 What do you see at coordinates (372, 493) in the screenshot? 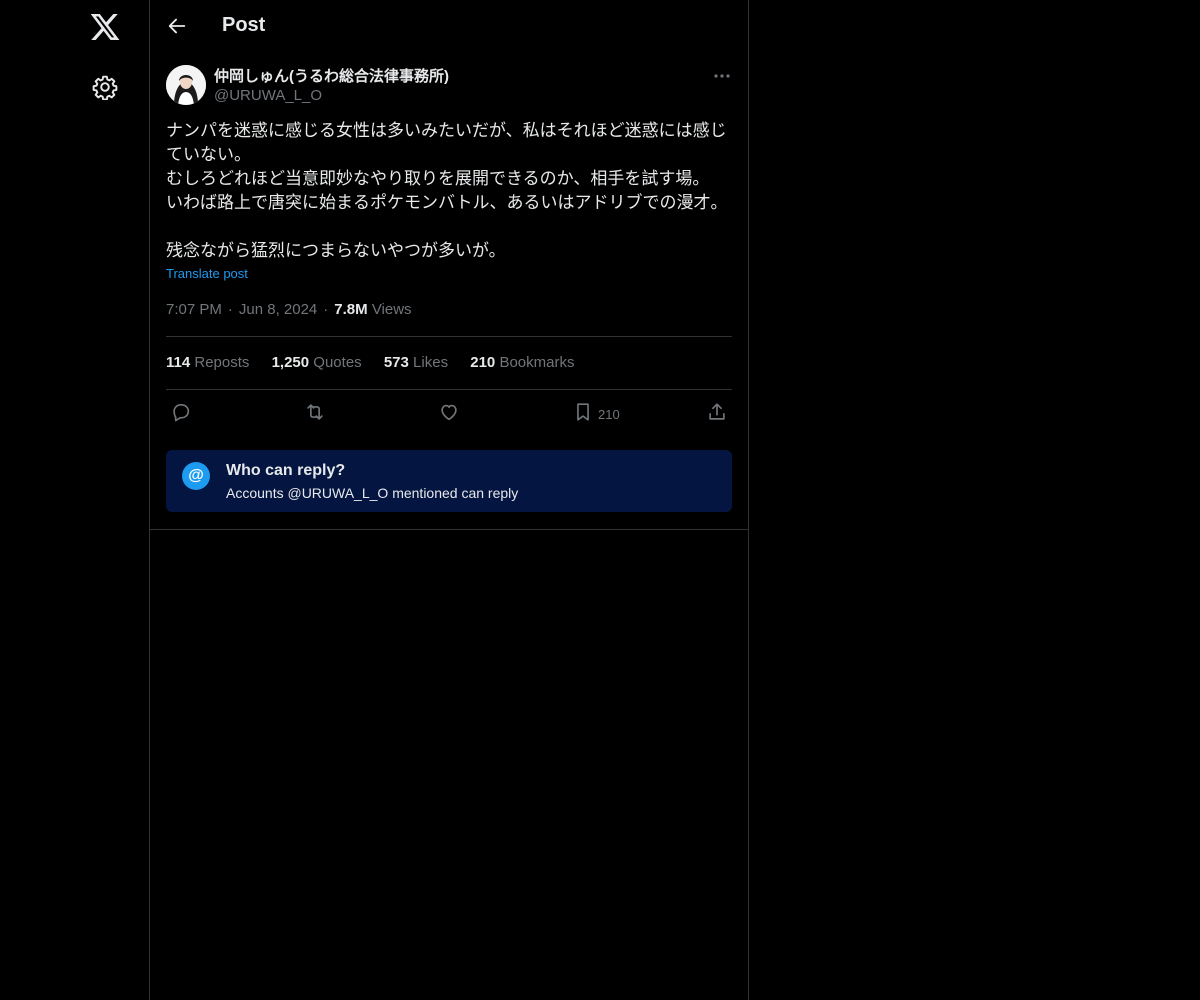
I see `reply-restriction-subtitle: Accounts @URUWA_L_O mentioned can reply` at bounding box center [372, 493].